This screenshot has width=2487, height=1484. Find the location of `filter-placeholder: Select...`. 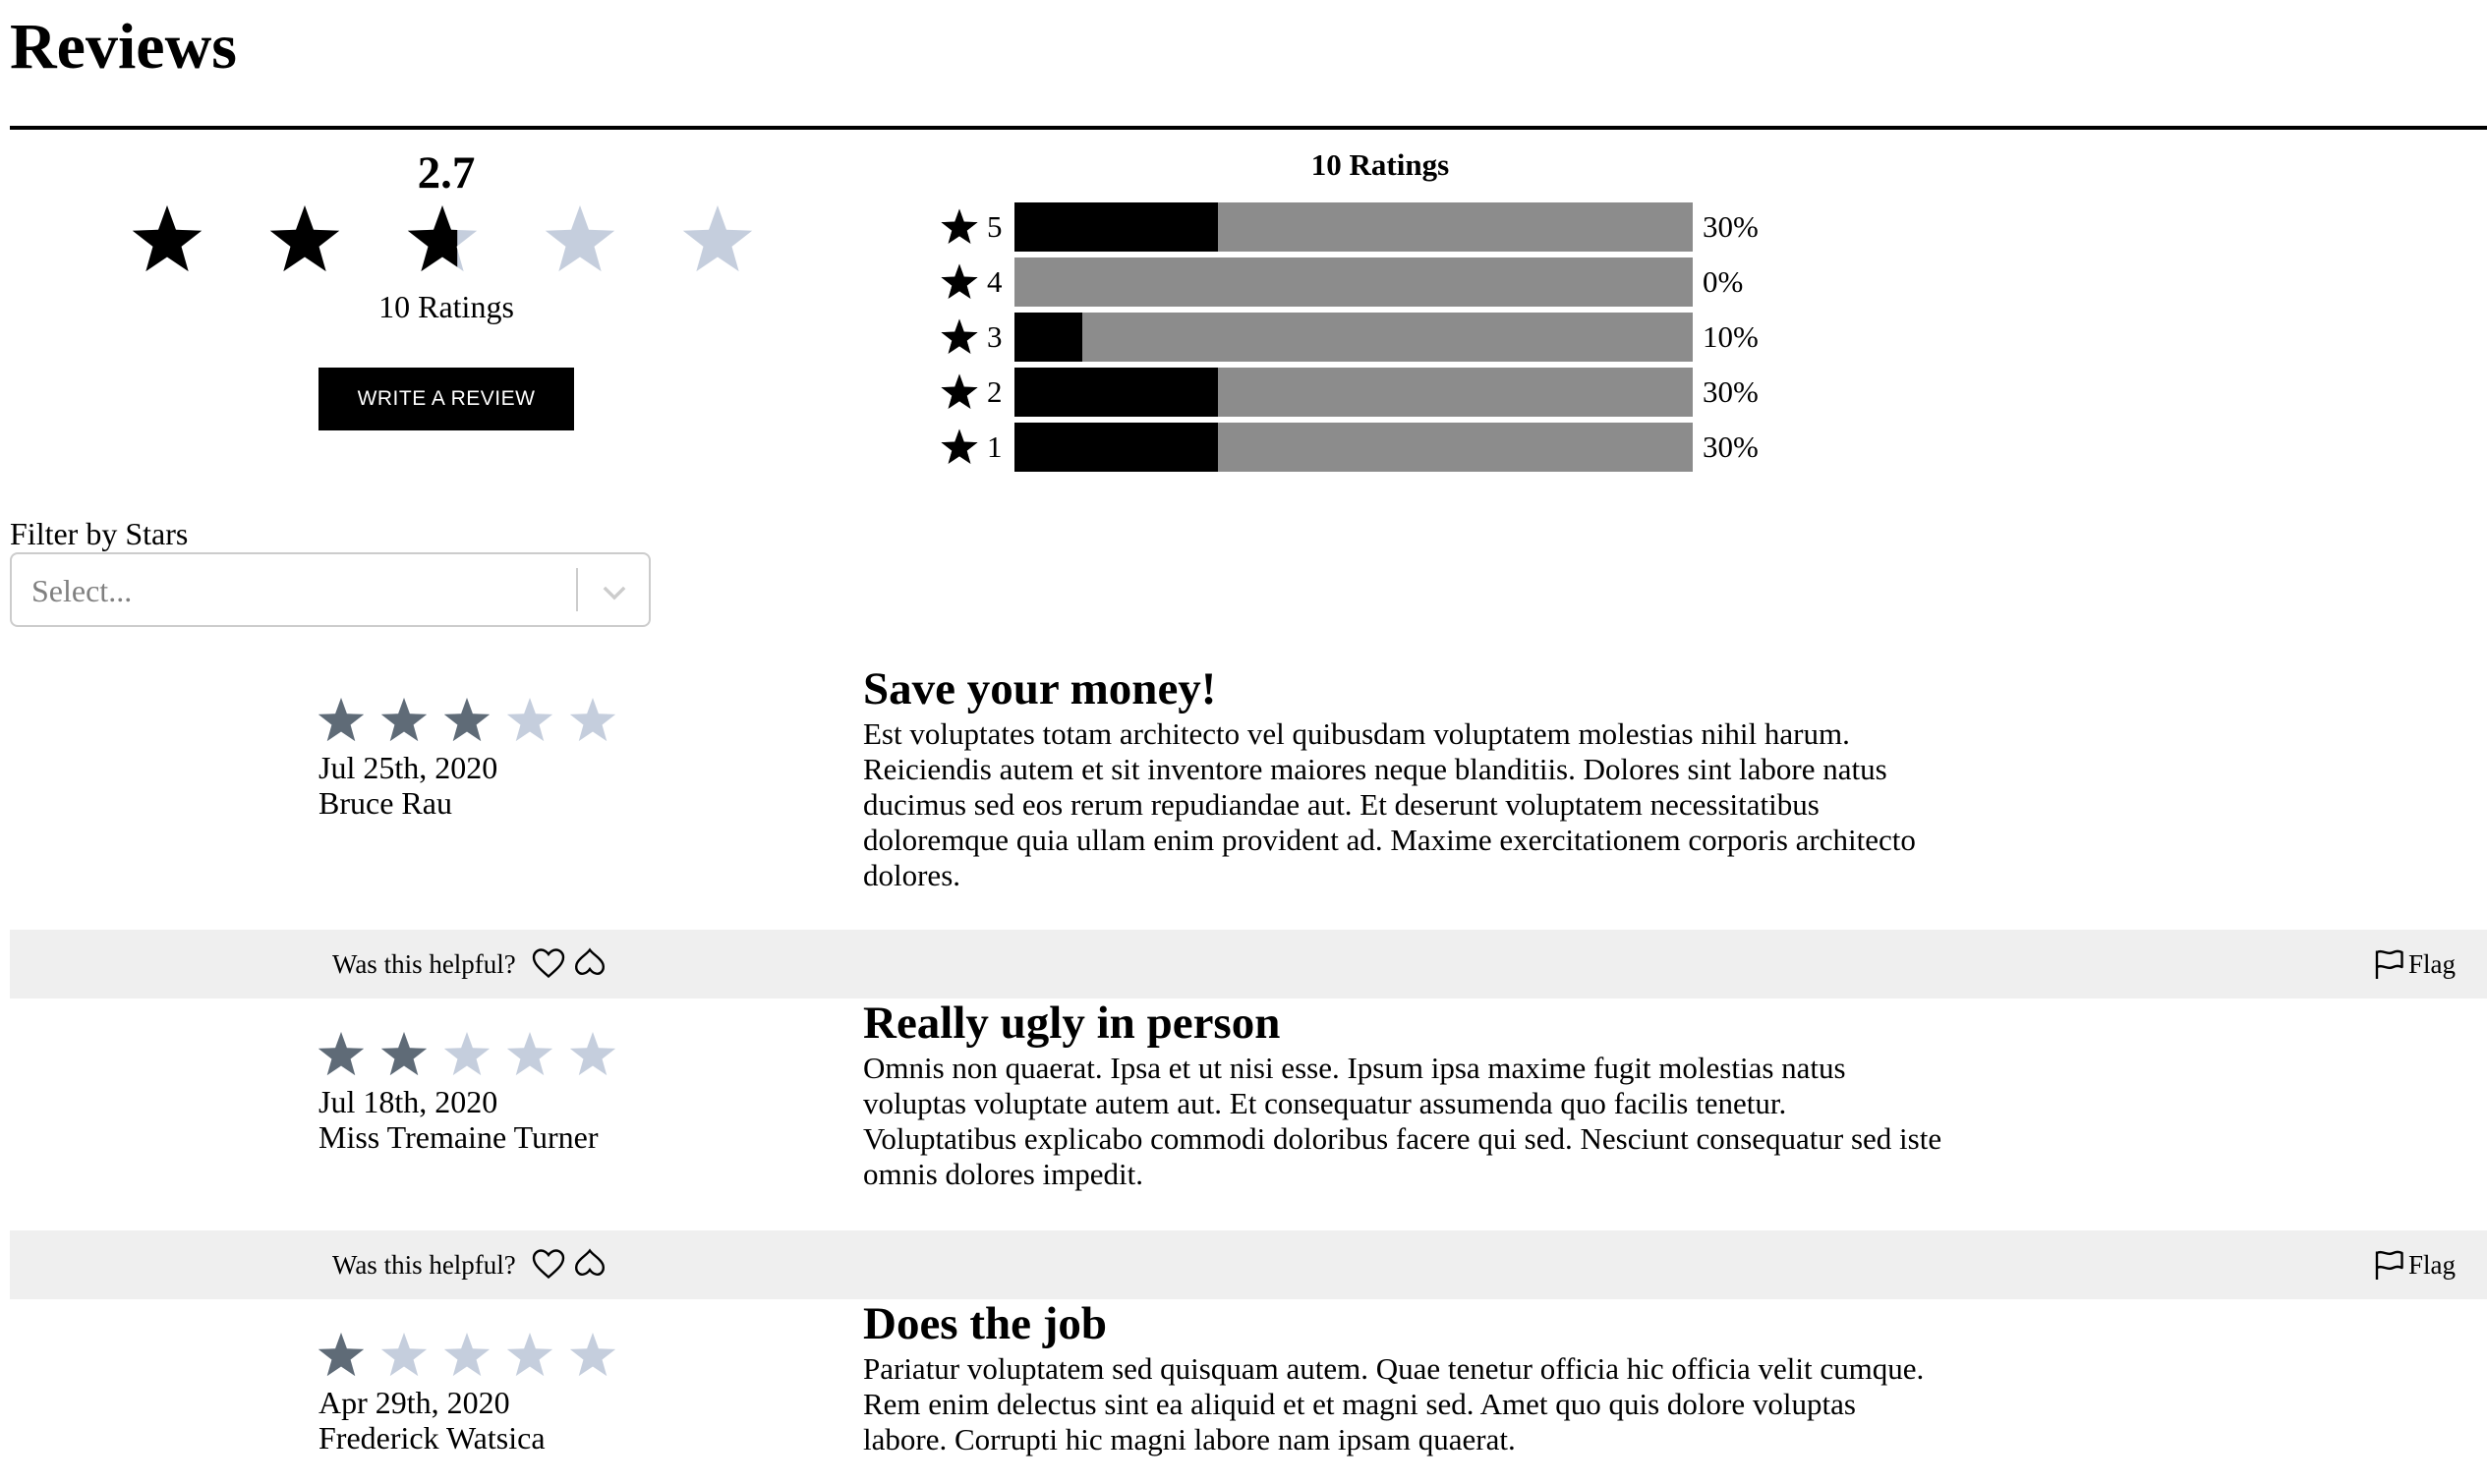

filter-placeholder: Select... is located at coordinates (82, 590).